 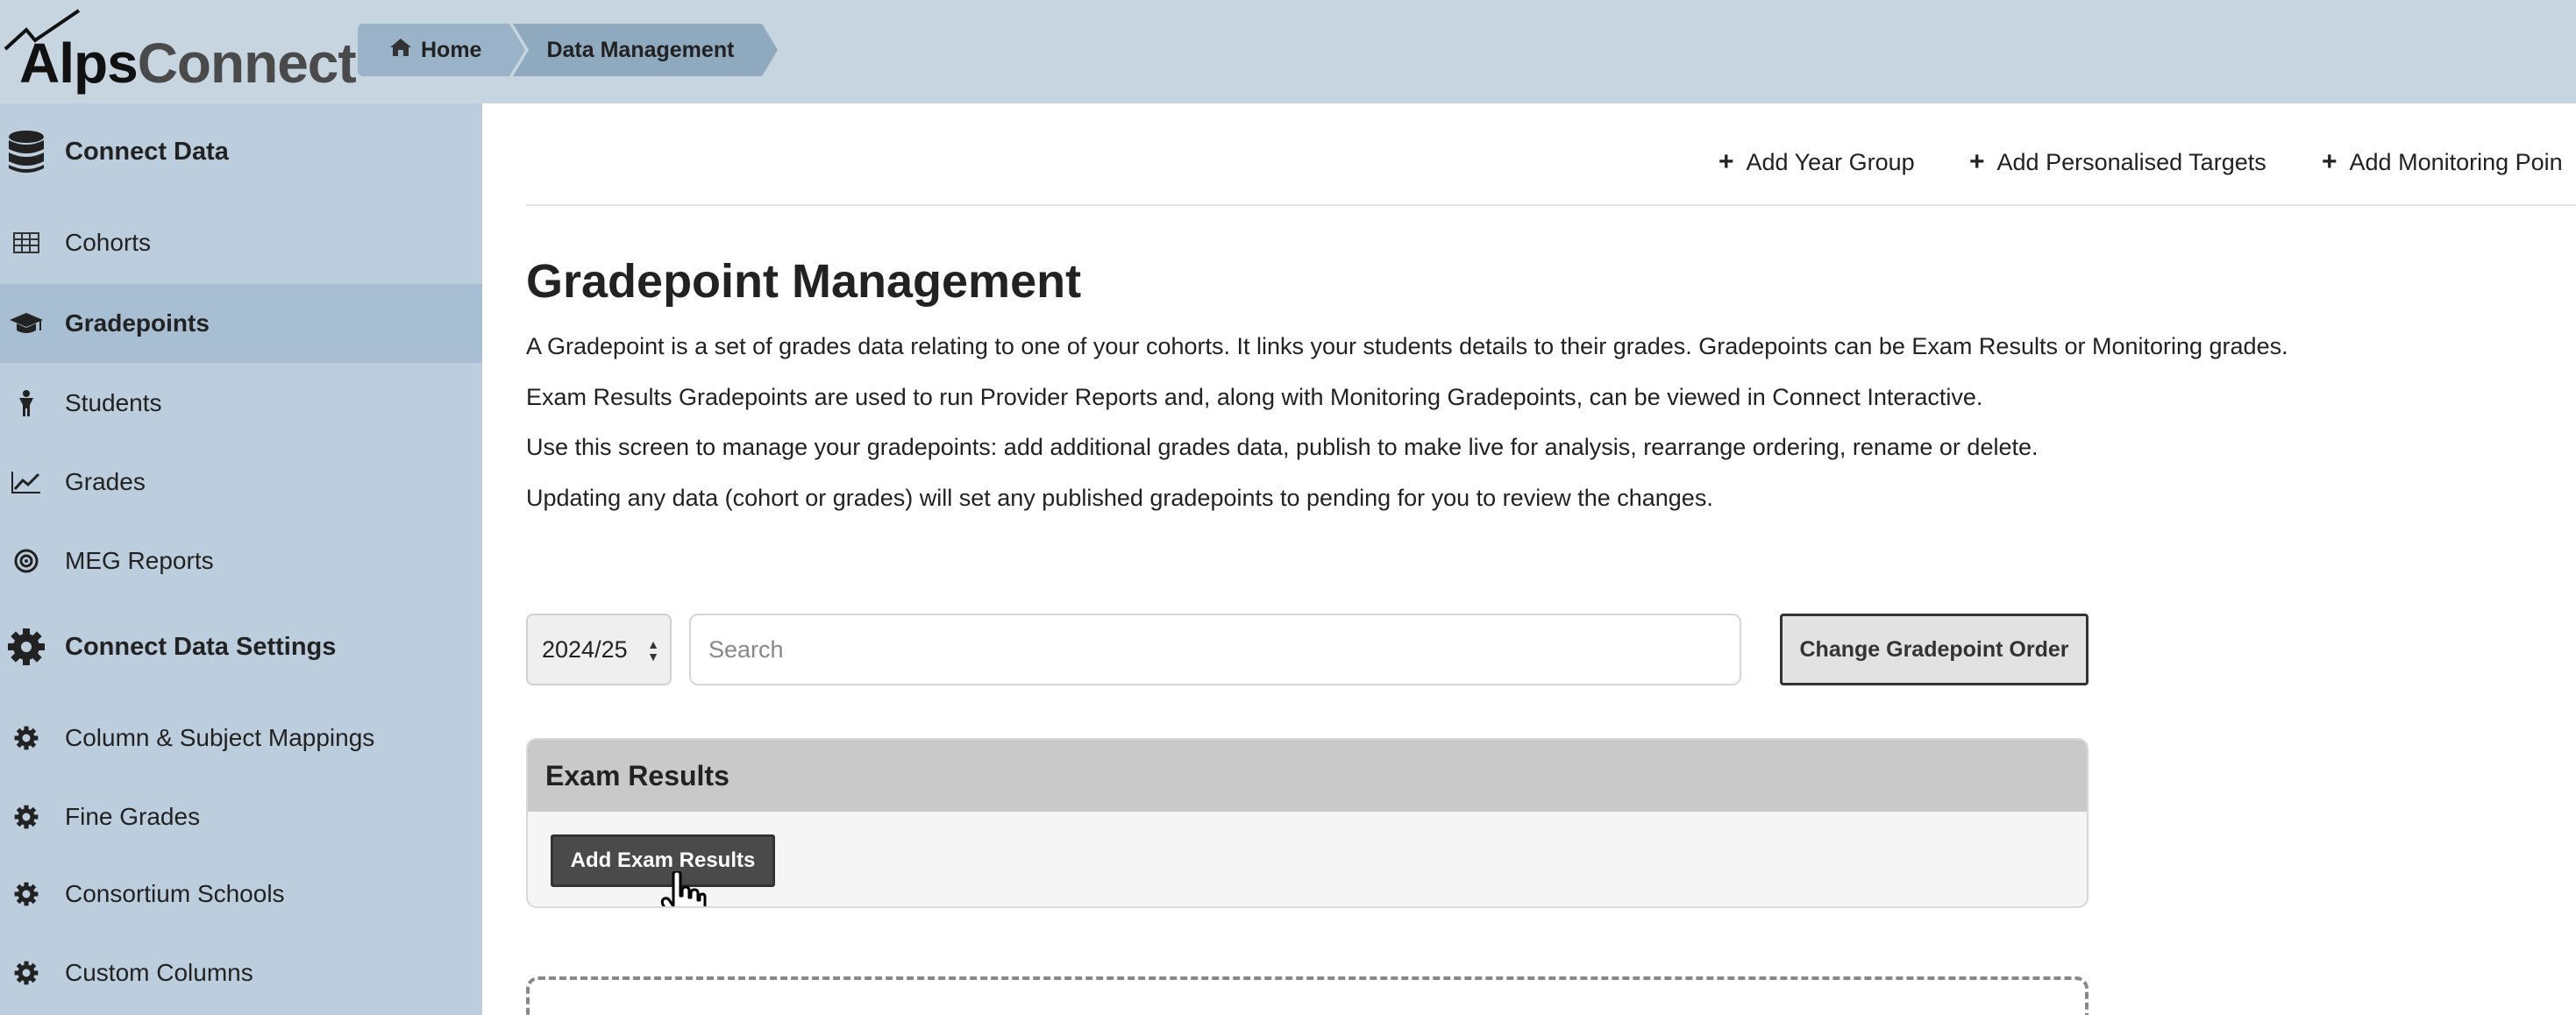 What do you see at coordinates (105, 482) in the screenshot?
I see `sidebar-label: Grades` at bounding box center [105, 482].